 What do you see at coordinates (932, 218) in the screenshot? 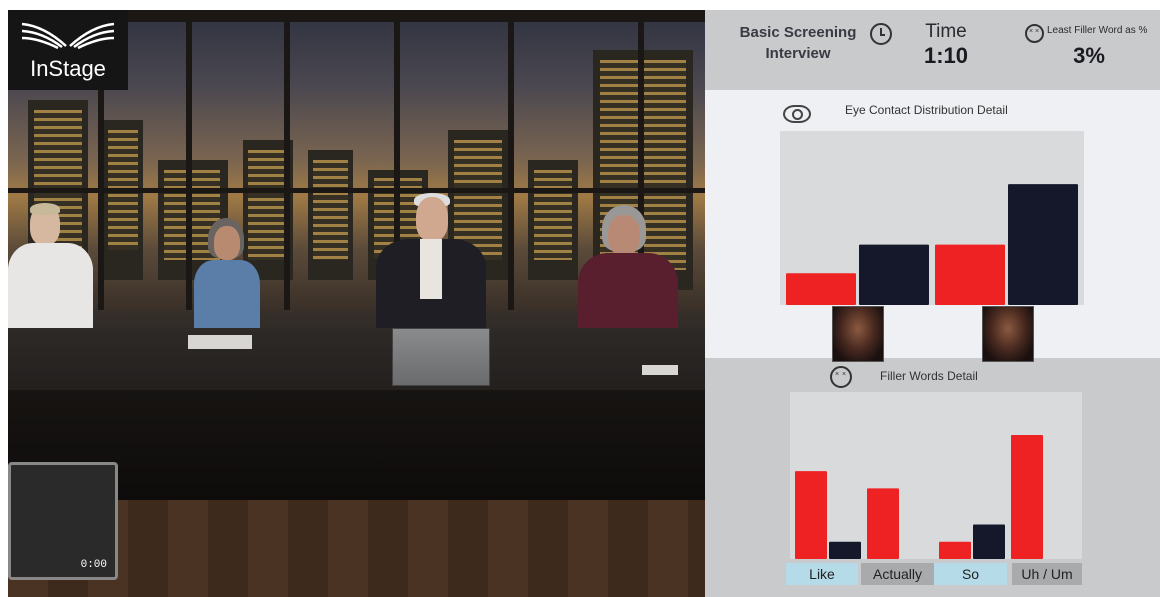
I see `eye-contact-chart` at bounding box center [932, 218].